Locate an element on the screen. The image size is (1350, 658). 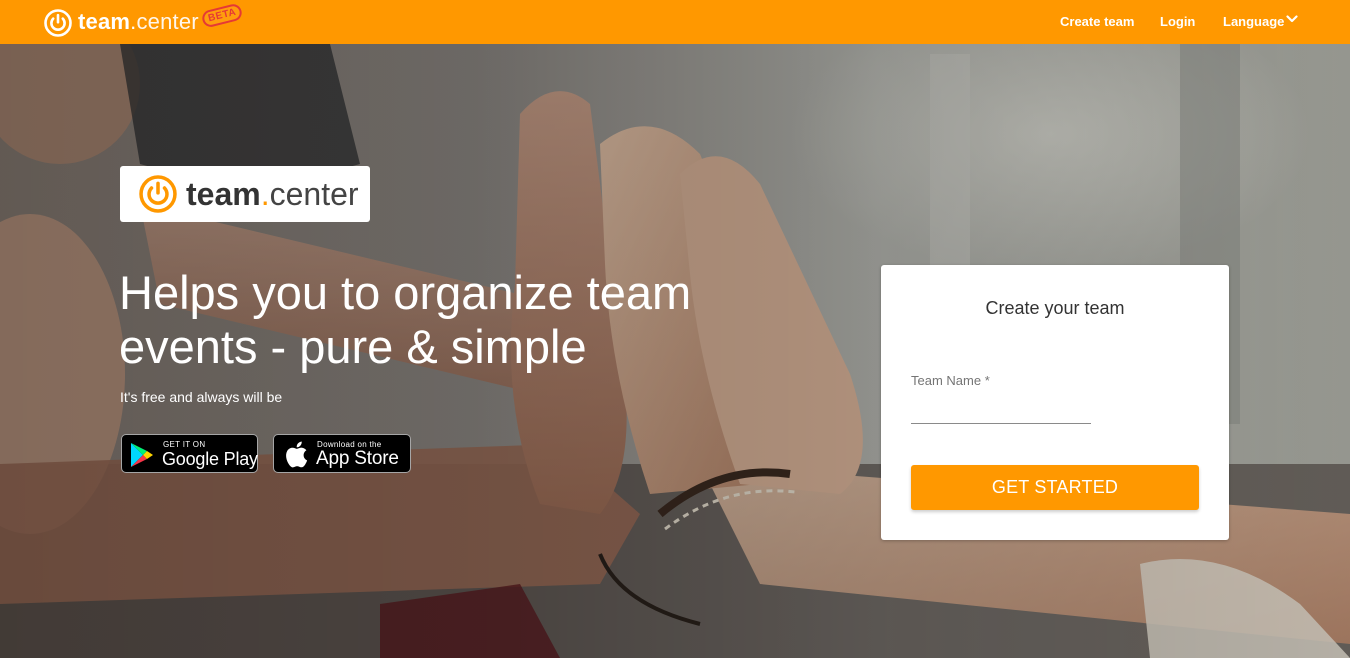
team-name-input is located at coordinates (1001, 410).